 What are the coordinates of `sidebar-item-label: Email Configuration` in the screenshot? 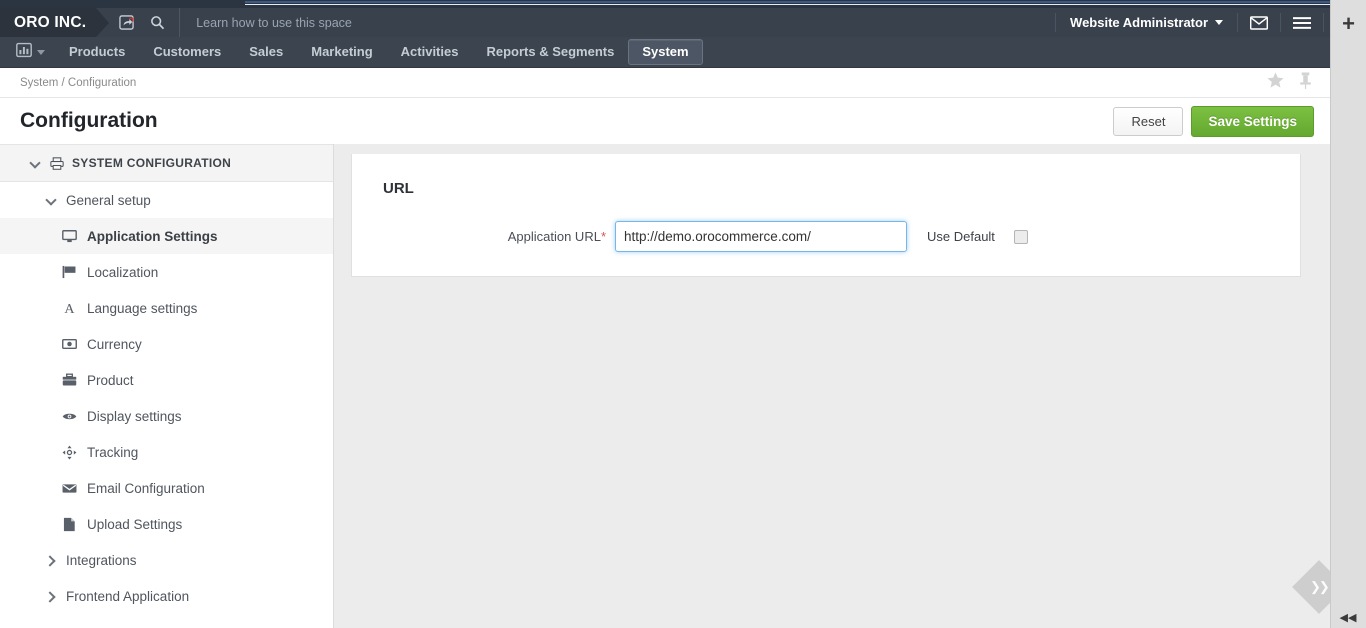 It's located at (146, 488).